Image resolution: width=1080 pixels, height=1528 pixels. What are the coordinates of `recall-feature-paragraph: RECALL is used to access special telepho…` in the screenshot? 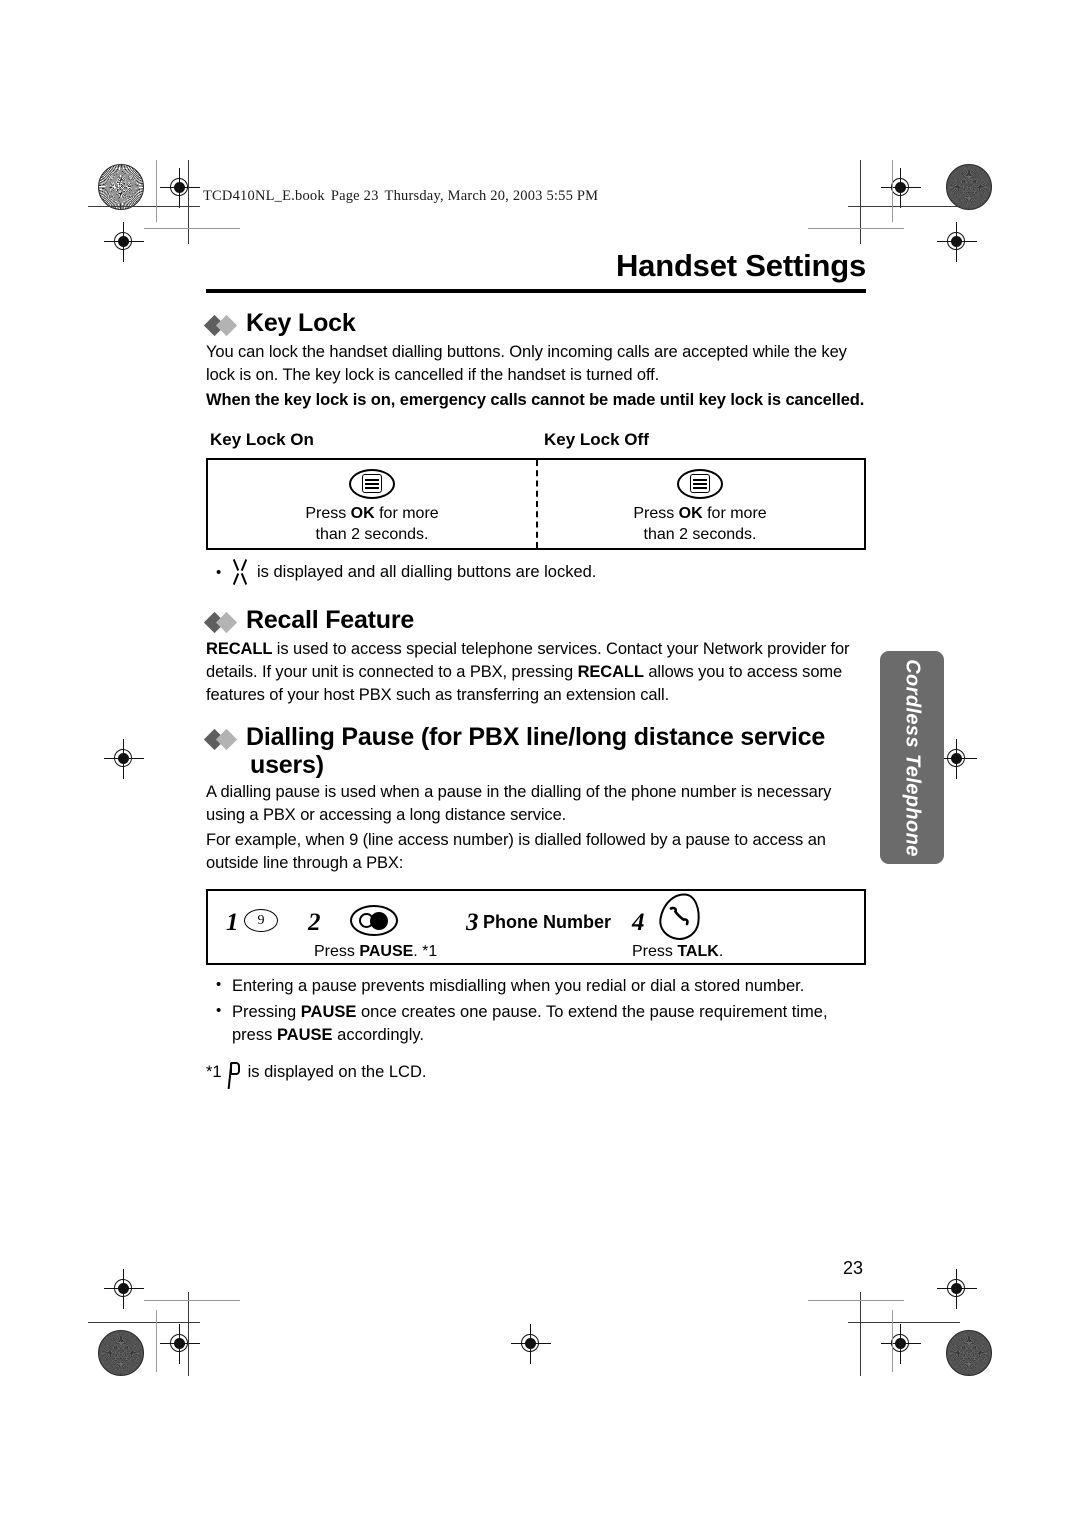 It's located at (536, 672).